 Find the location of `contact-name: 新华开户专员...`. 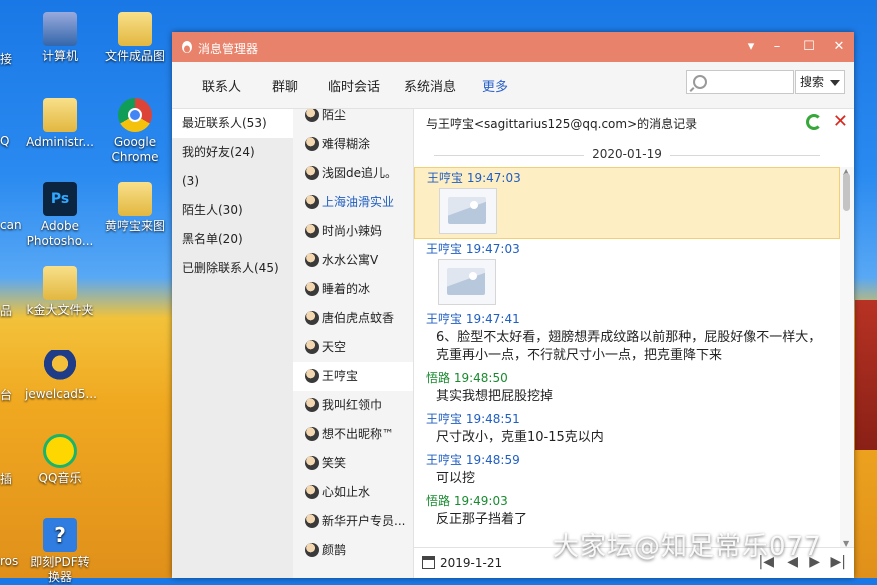

contact-name: 新华开户专员... is located at coordinates (364, 521).